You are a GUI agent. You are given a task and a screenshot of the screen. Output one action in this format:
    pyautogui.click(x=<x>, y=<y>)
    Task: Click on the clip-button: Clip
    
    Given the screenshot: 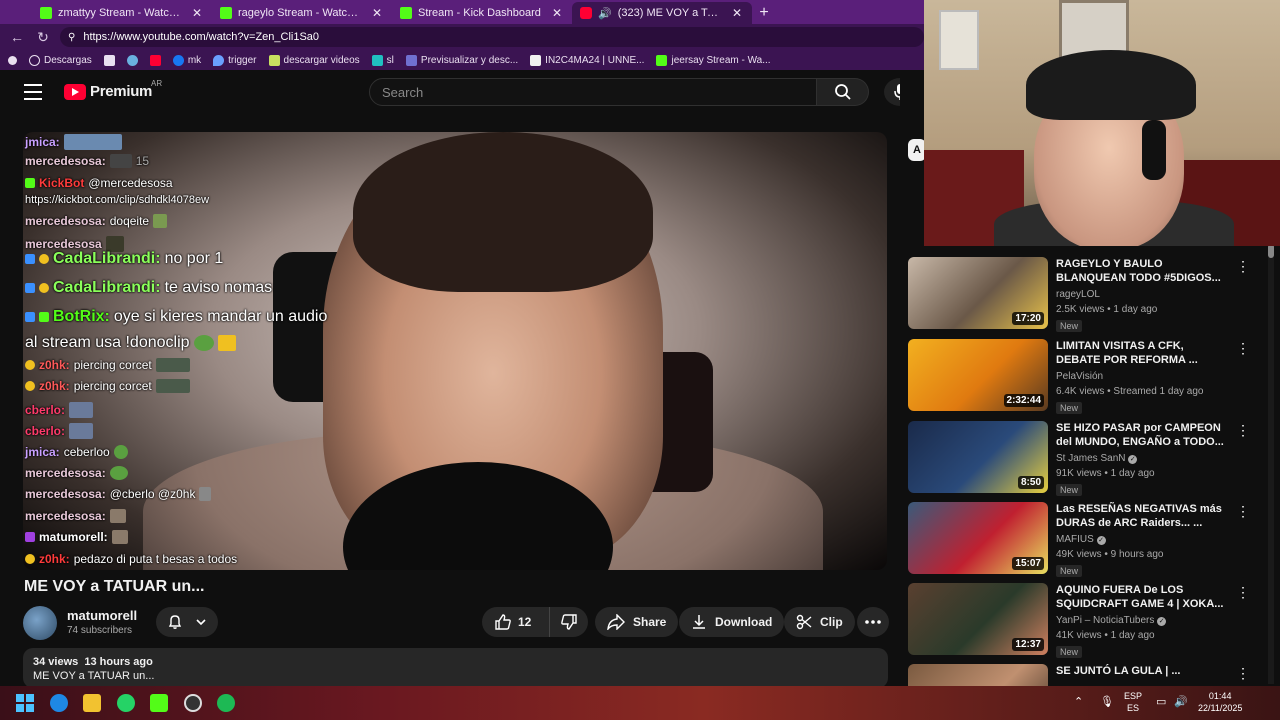 What is the action you would take?
    pyautogui.click(x=819, y=622)
    